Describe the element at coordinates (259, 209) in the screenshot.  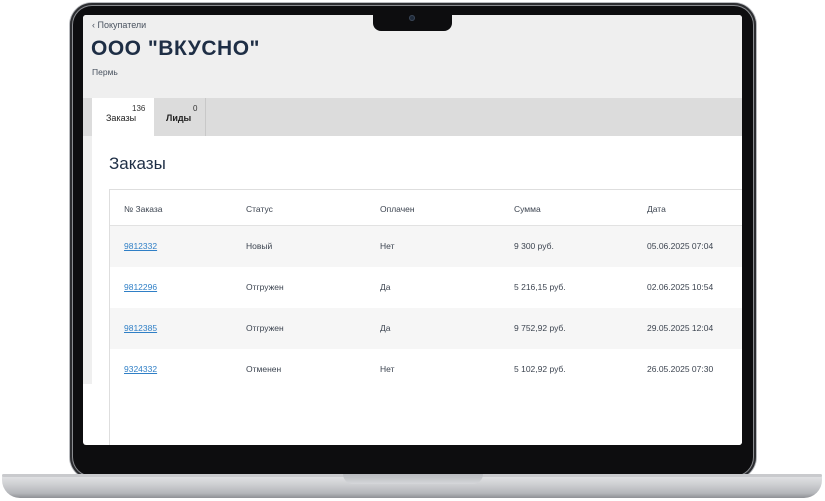
I see `column-header-status: Статус` at that location.